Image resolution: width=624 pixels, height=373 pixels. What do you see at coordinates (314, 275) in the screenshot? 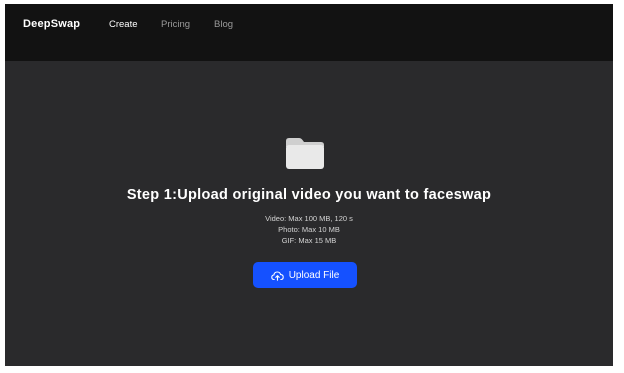
I see `upload-file-label: Upload File` at bounding box center [314, 275].